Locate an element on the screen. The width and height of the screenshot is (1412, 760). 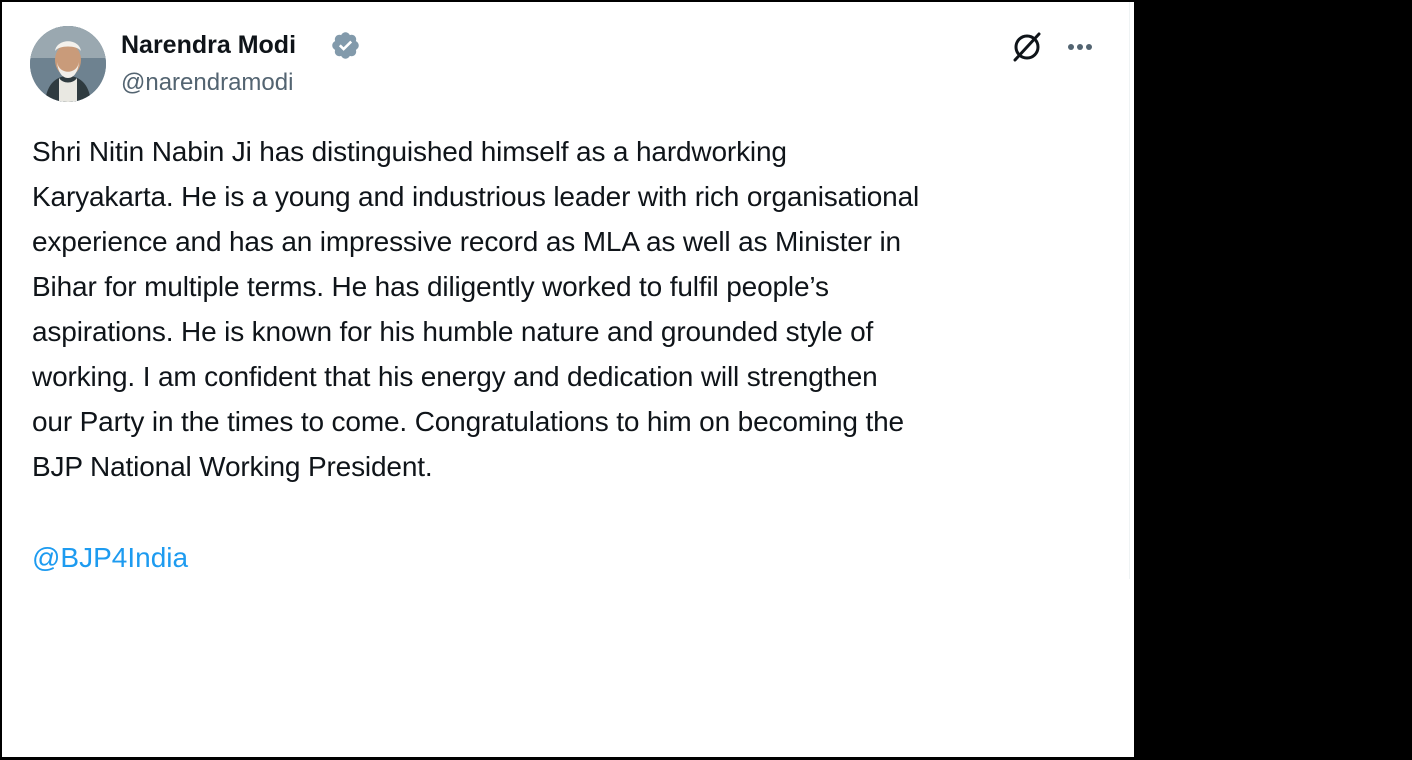
author-avatar is located at coordinates (68, 64).